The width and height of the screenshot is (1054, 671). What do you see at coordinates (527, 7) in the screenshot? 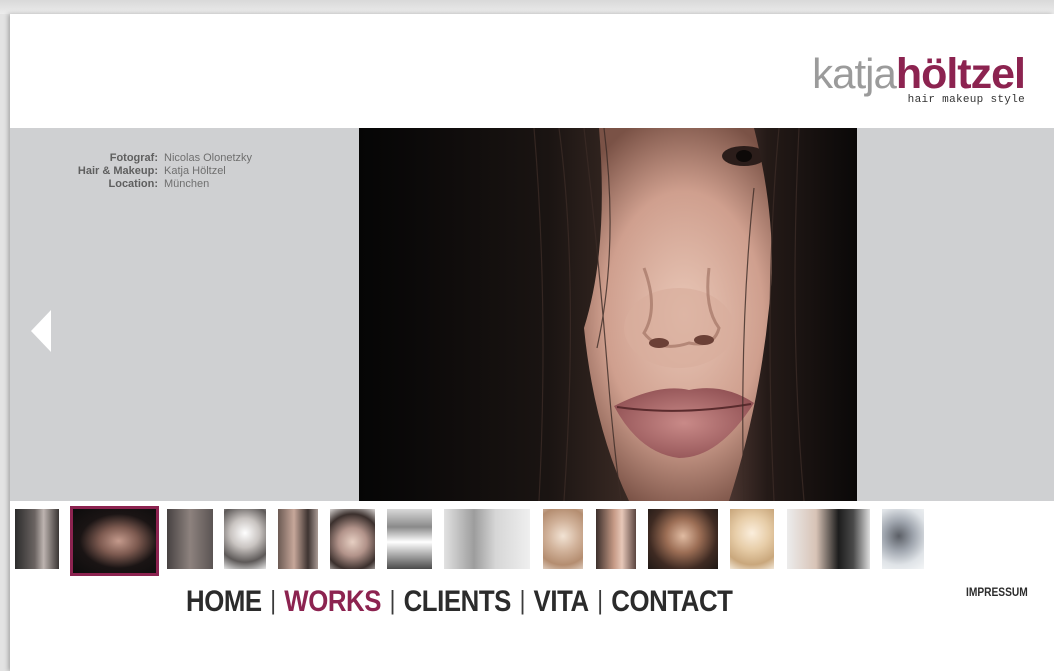
I see `top-shadow-bar` at bounding box center [527, 7].